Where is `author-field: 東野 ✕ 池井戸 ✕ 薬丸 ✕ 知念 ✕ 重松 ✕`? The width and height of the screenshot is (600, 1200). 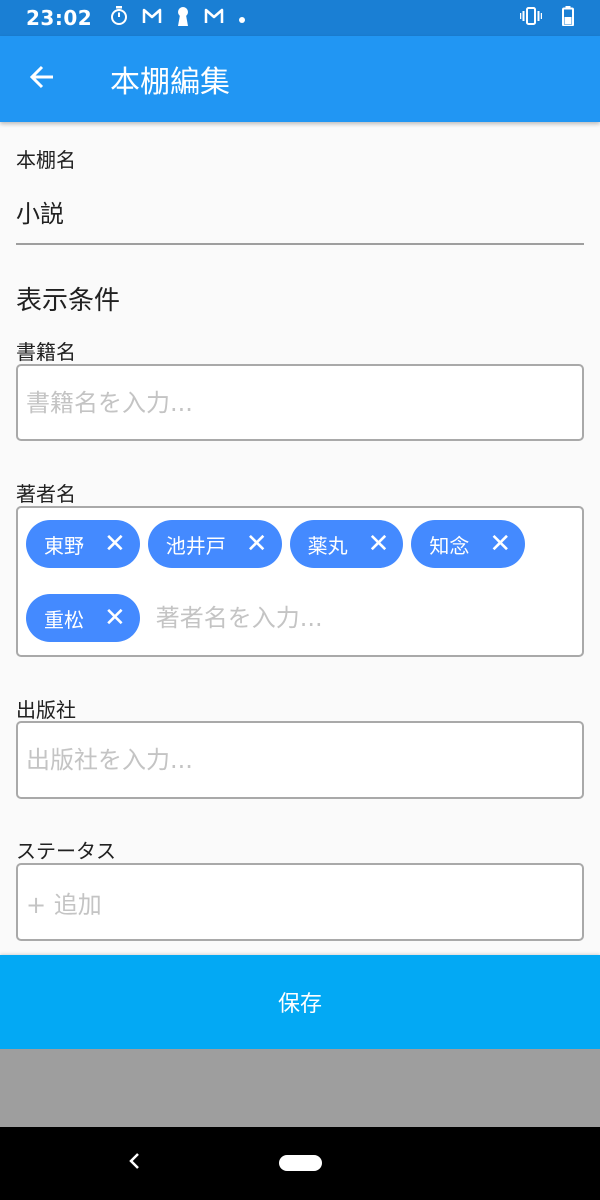 author-field: 東野 ✕ 池井戸 ✕ 薬丸 ✕ 知念 ✕ 重松 ✕ is located at coordinates (300, 581).